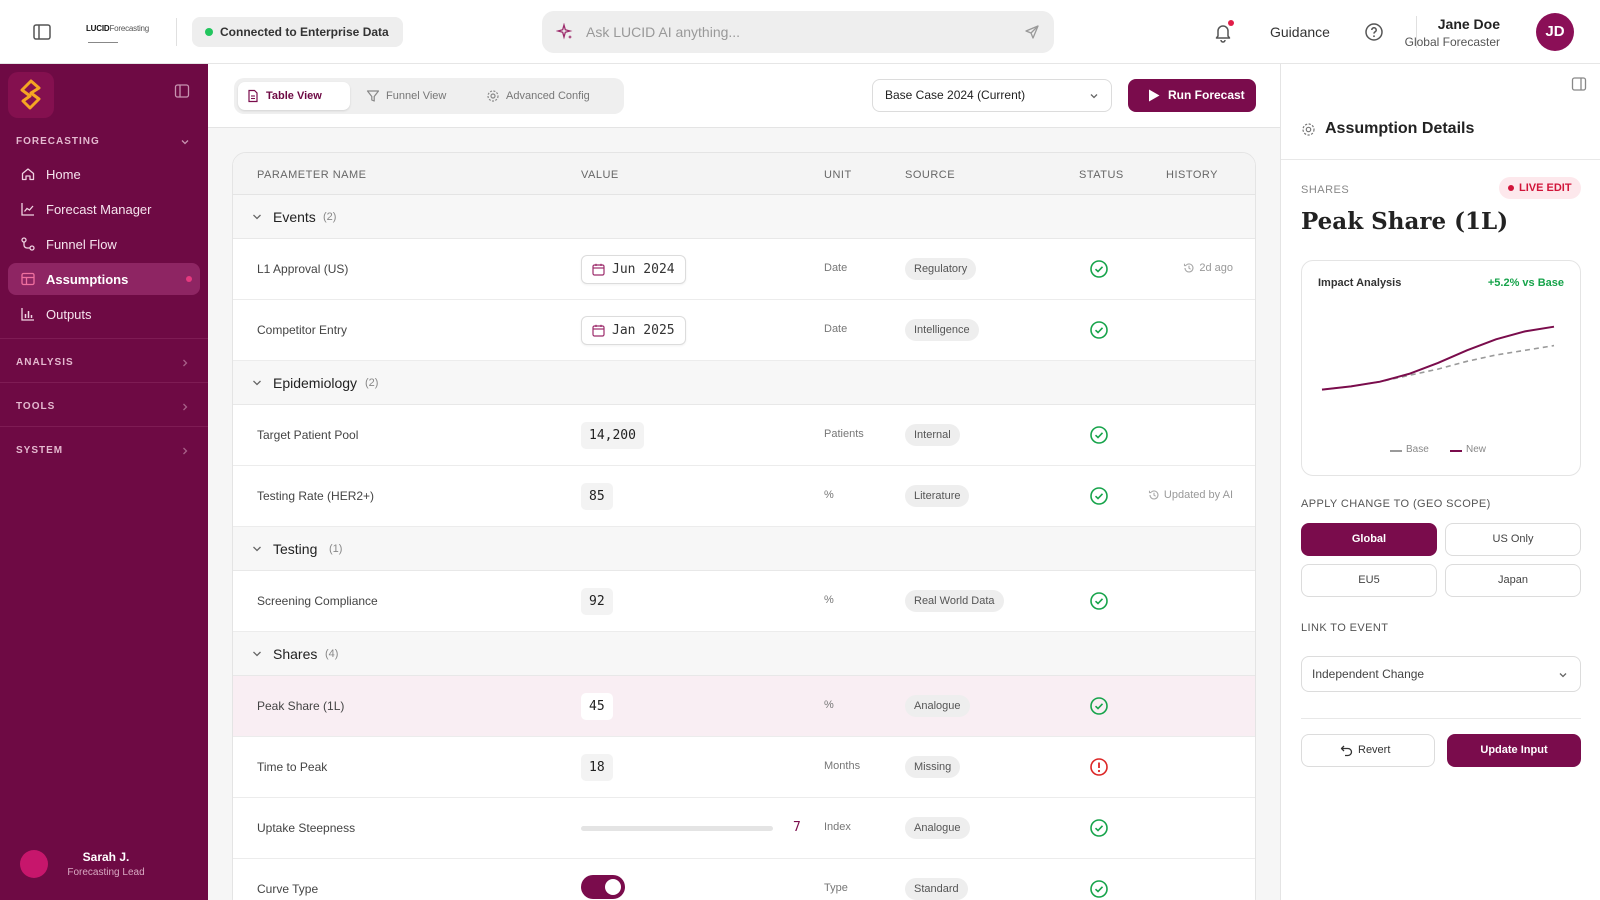  Describe the element at coordinates (597, 767) in the screenshot. I see `value-input: 18` at that location.